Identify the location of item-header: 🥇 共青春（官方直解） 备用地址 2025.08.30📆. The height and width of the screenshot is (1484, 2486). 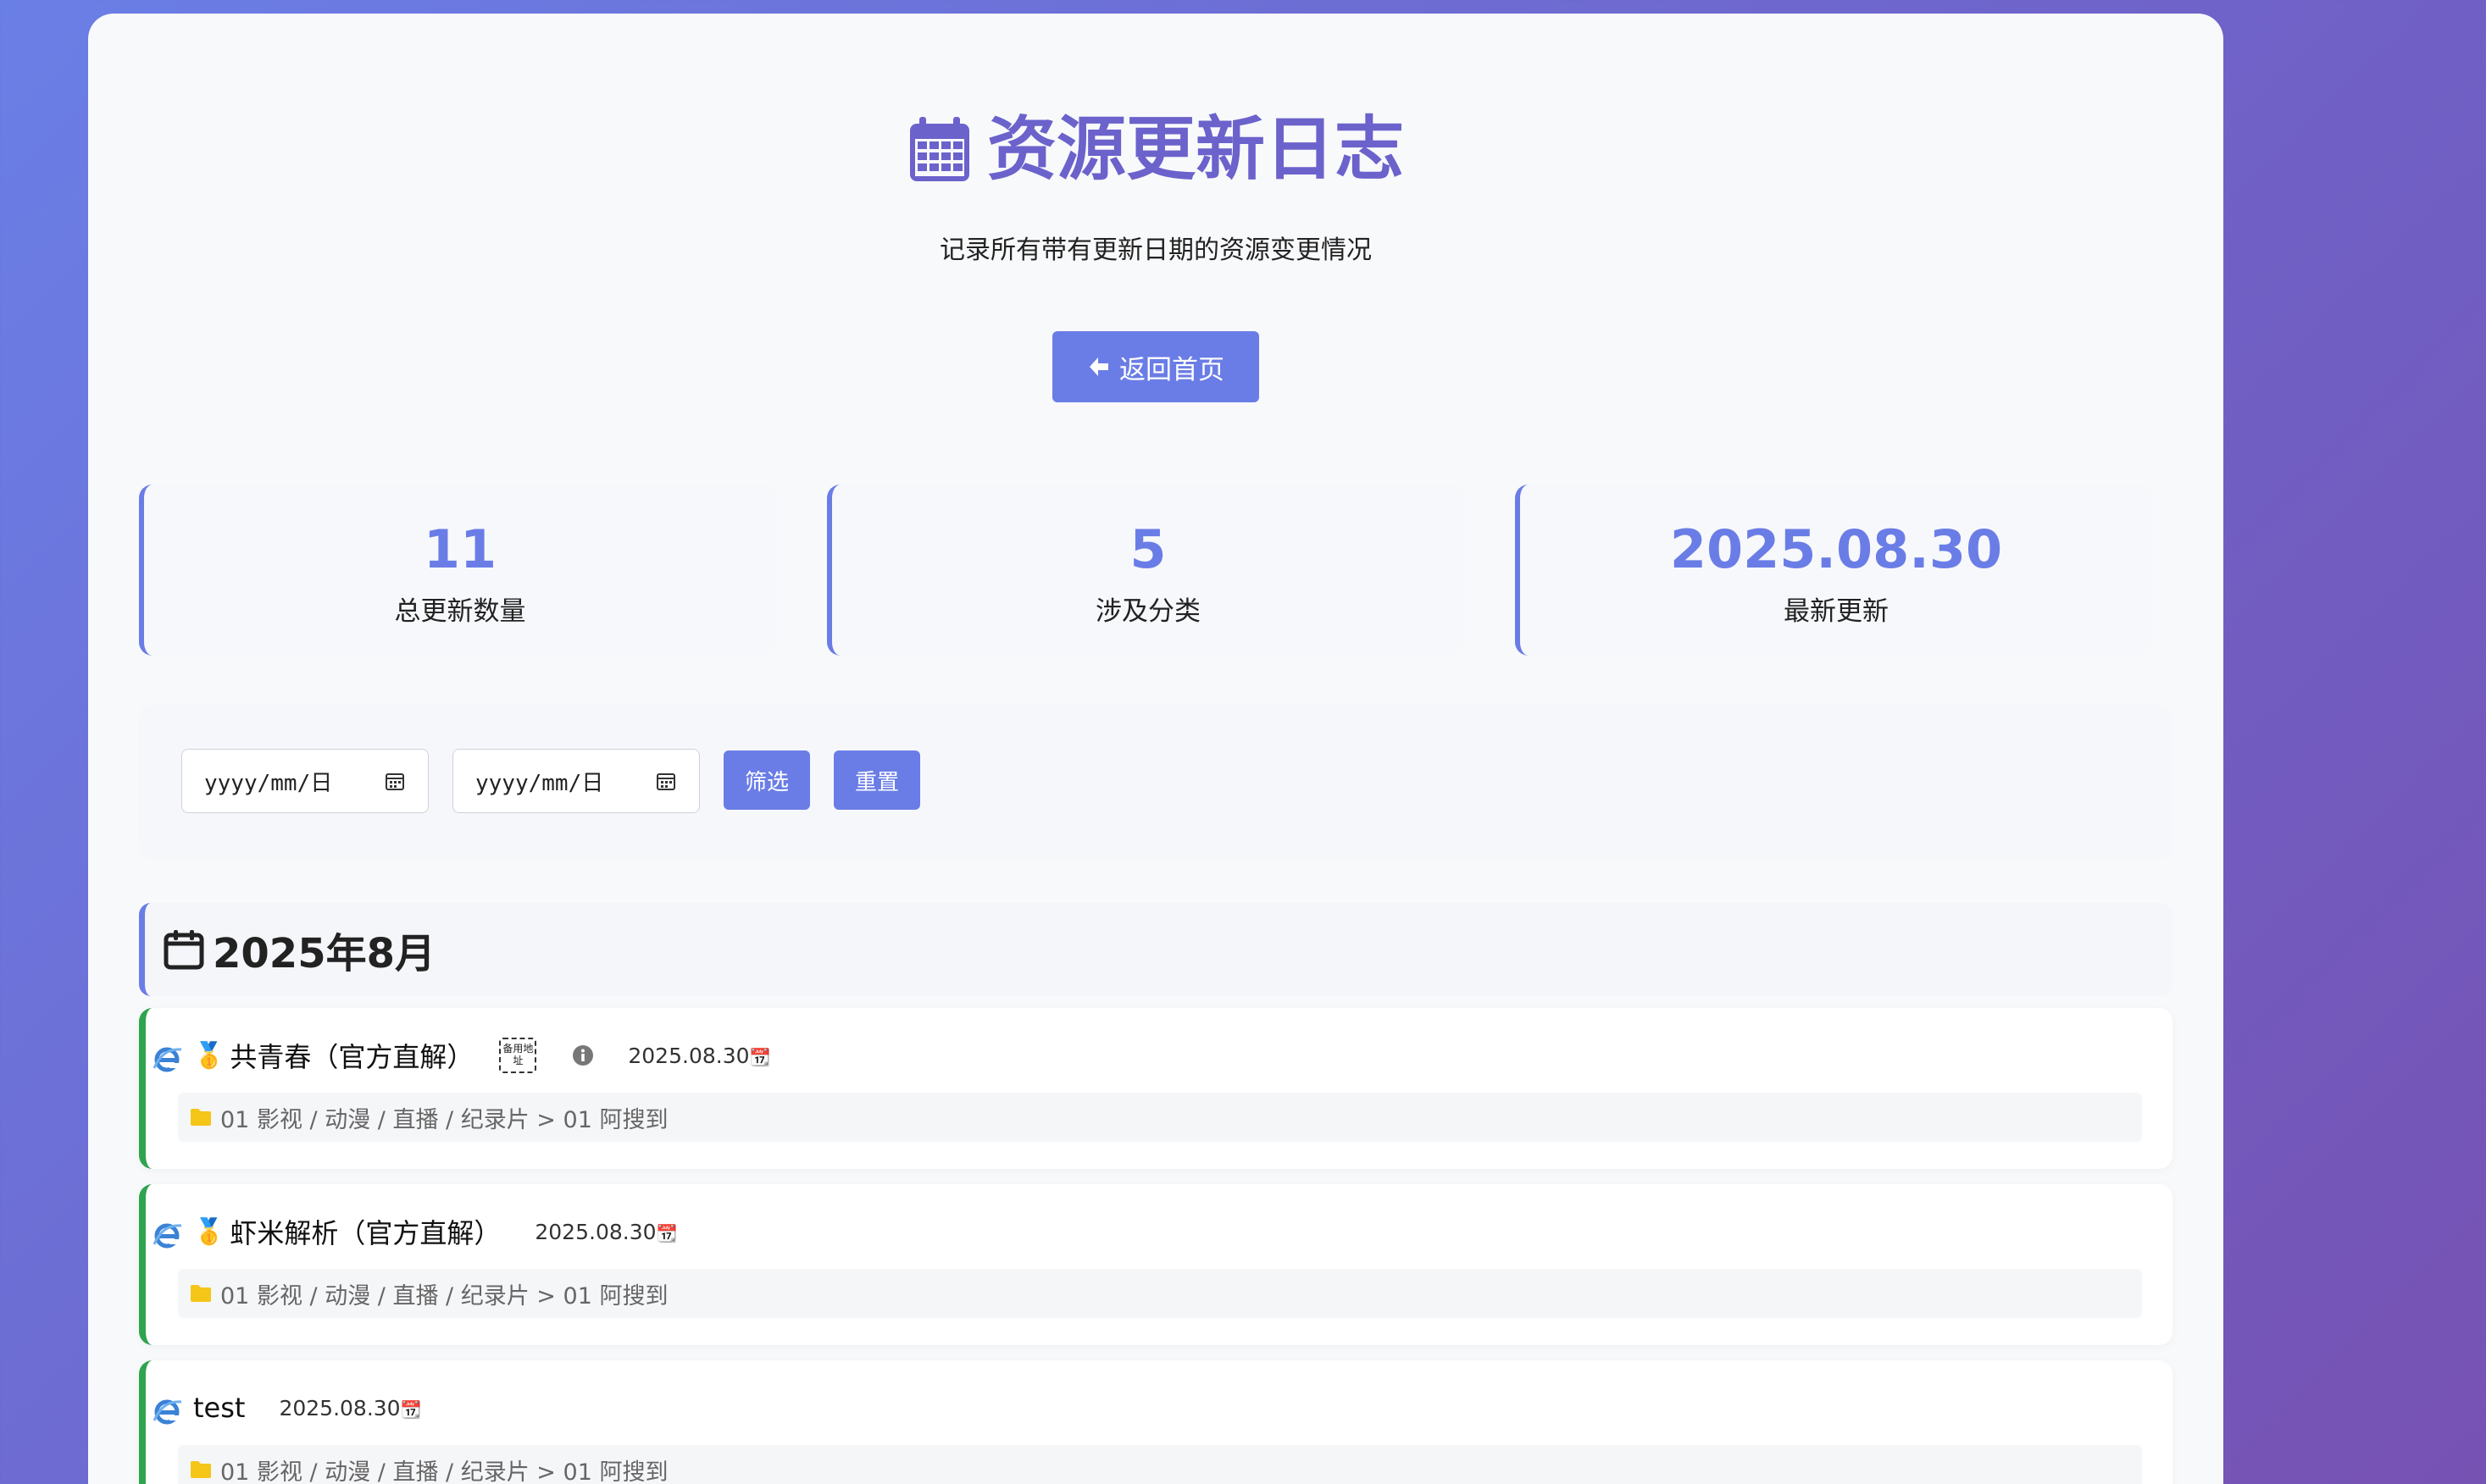
(460, 1055).